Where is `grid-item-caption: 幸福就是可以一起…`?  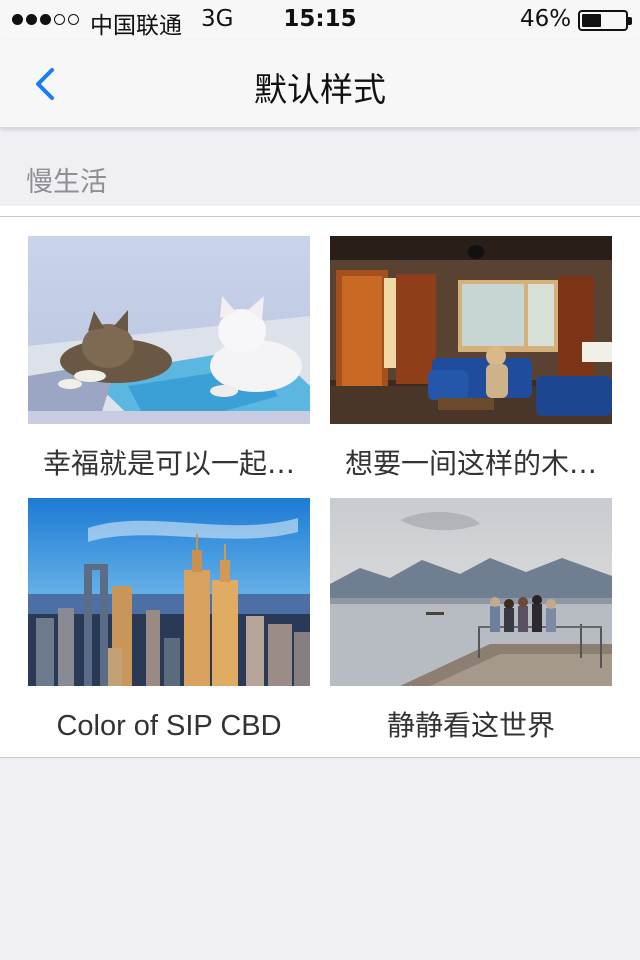 grid-item-caption: 幸福就是可以一起… is located at coordinates (168, 463).